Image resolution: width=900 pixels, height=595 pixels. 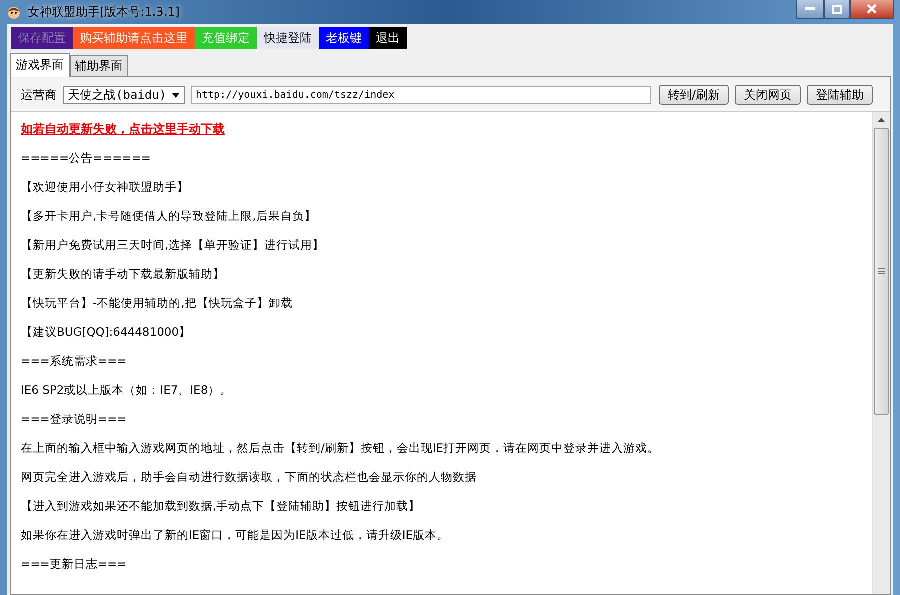 I want to click on text-line: 【多开卡用户,卡号随便借人的导致登陆上限,后果自负】, so click(x=169, y=216).